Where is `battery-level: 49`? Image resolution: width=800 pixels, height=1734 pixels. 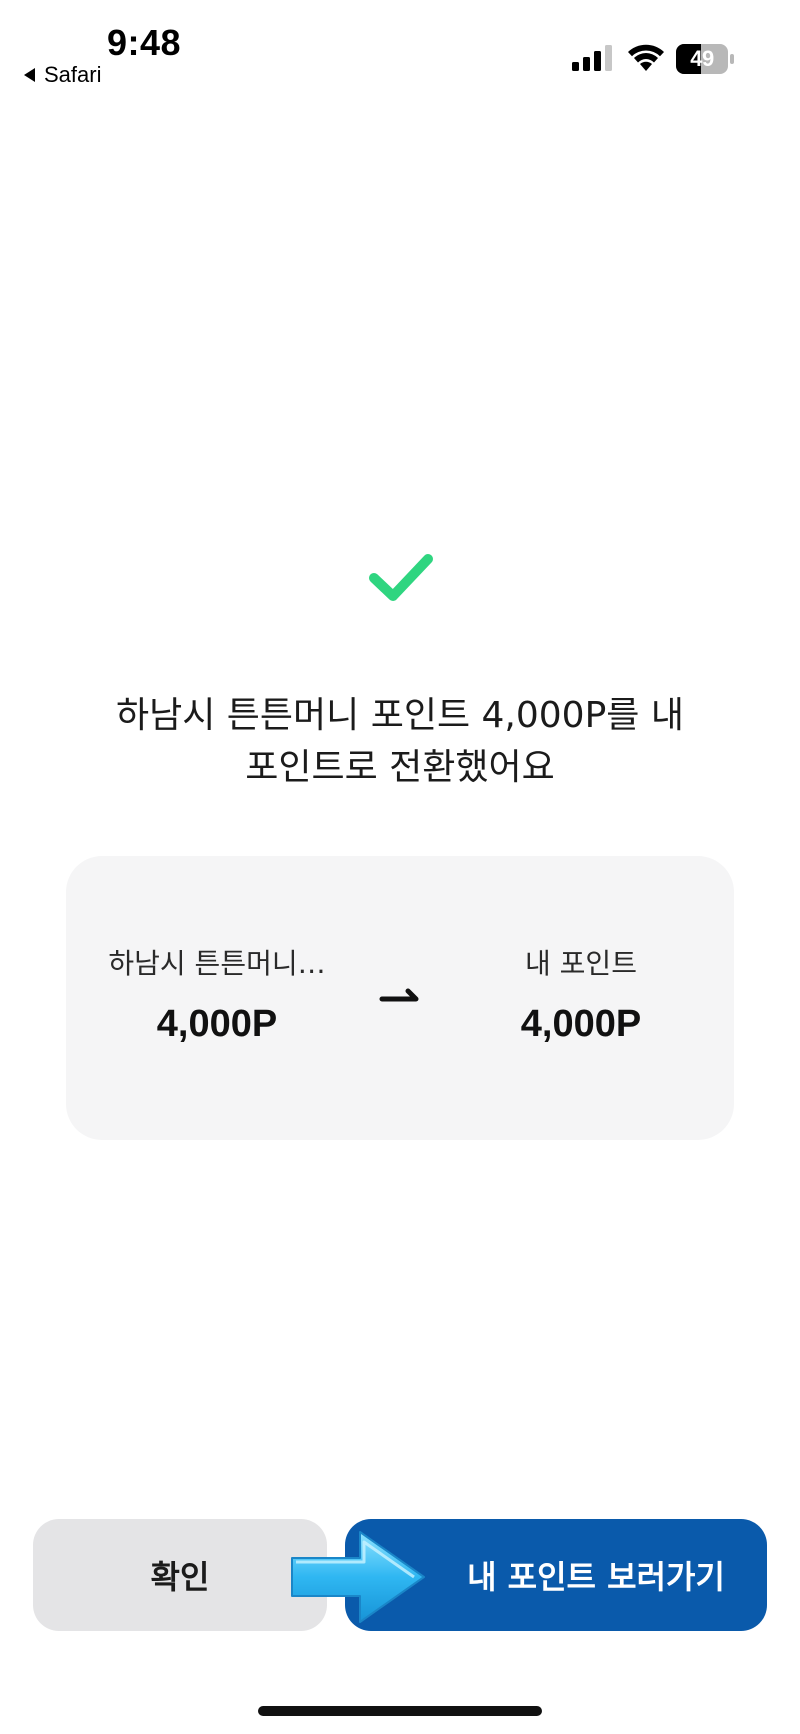 battery-level: 49 is located at coordinates (702, 58).